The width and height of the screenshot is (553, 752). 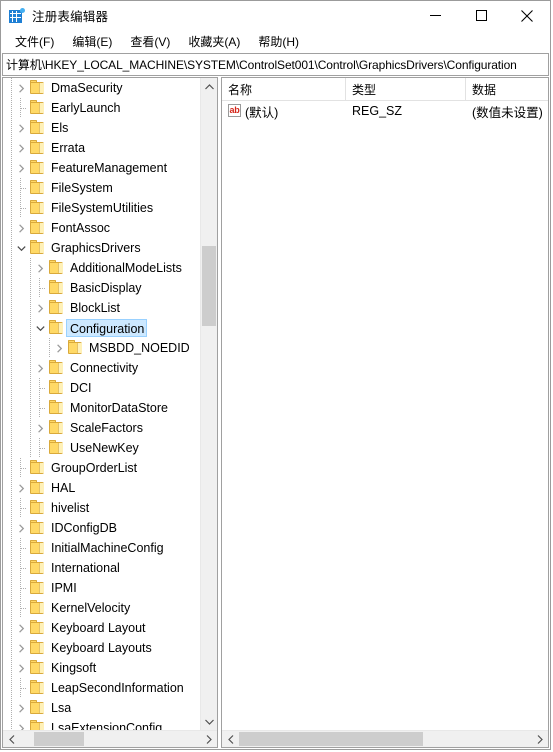 What do you see at coordinates (539, 739) in the screenshot?
I see `values-scroll-right-arrow-icon` at bounding box center [539, 739].